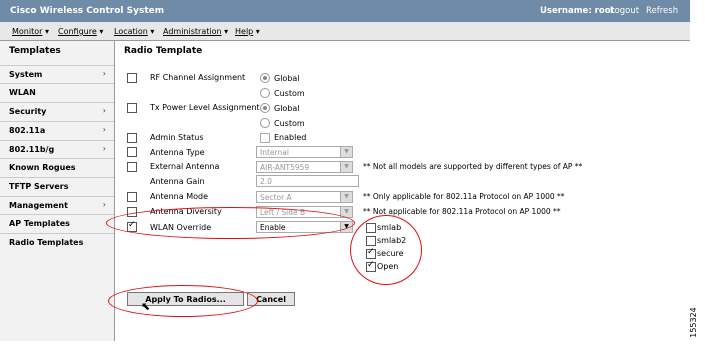  What do you see at coordinates (183, 301) in the screenshot?
I see `highlight-oval-apply-button` at bounding box center [183, 301].